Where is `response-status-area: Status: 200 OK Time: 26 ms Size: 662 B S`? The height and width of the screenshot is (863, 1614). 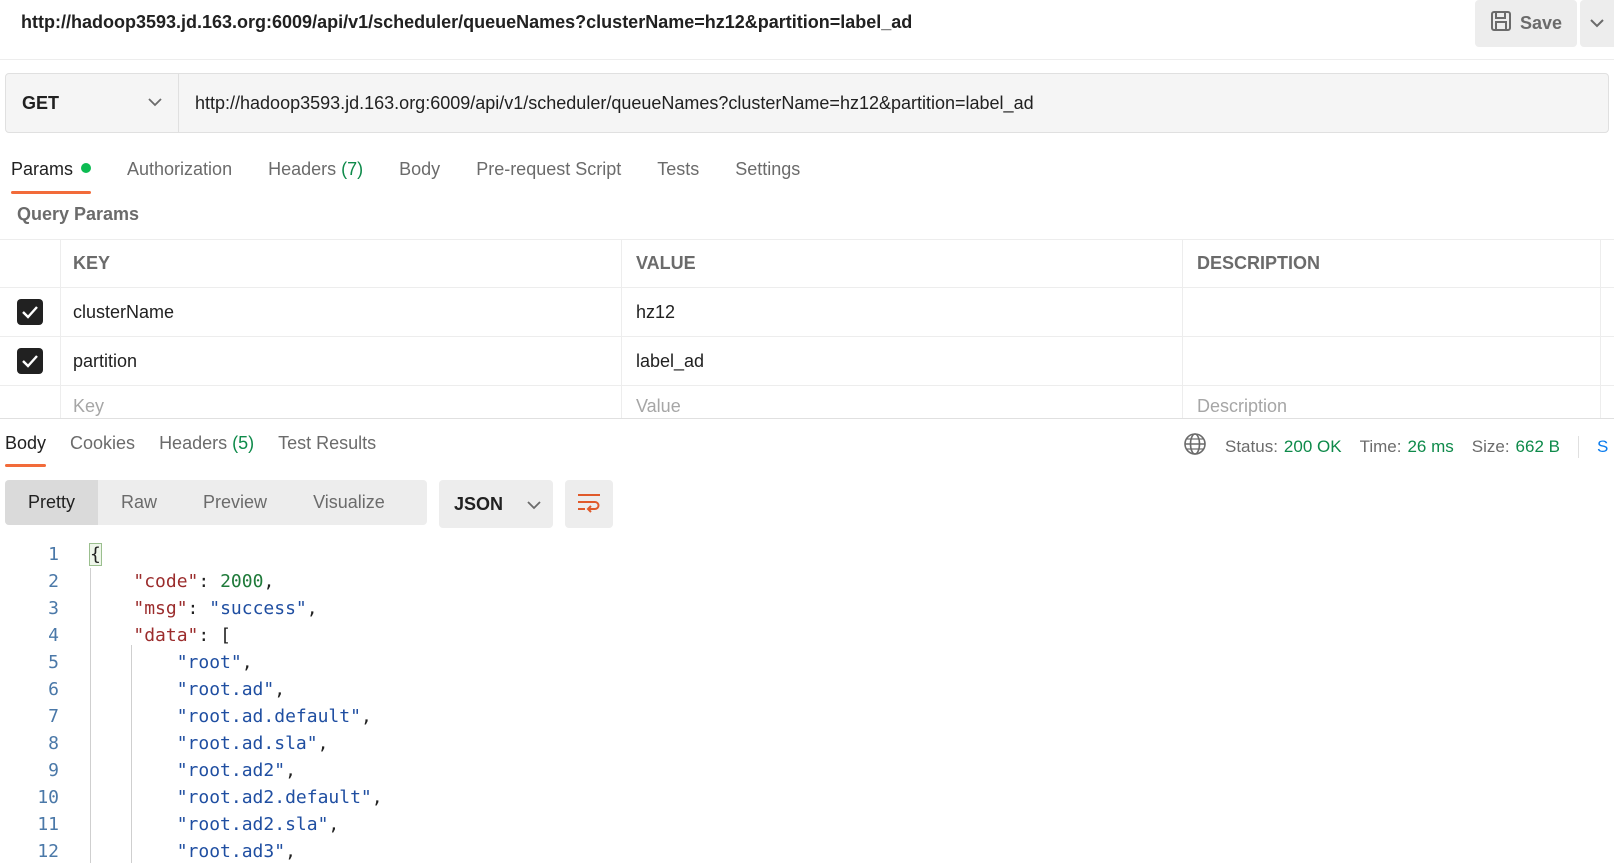 response-status-area: Status: 200 OK Time: 26 ms Size: 662 B S is located at coordinates (1395, 446).